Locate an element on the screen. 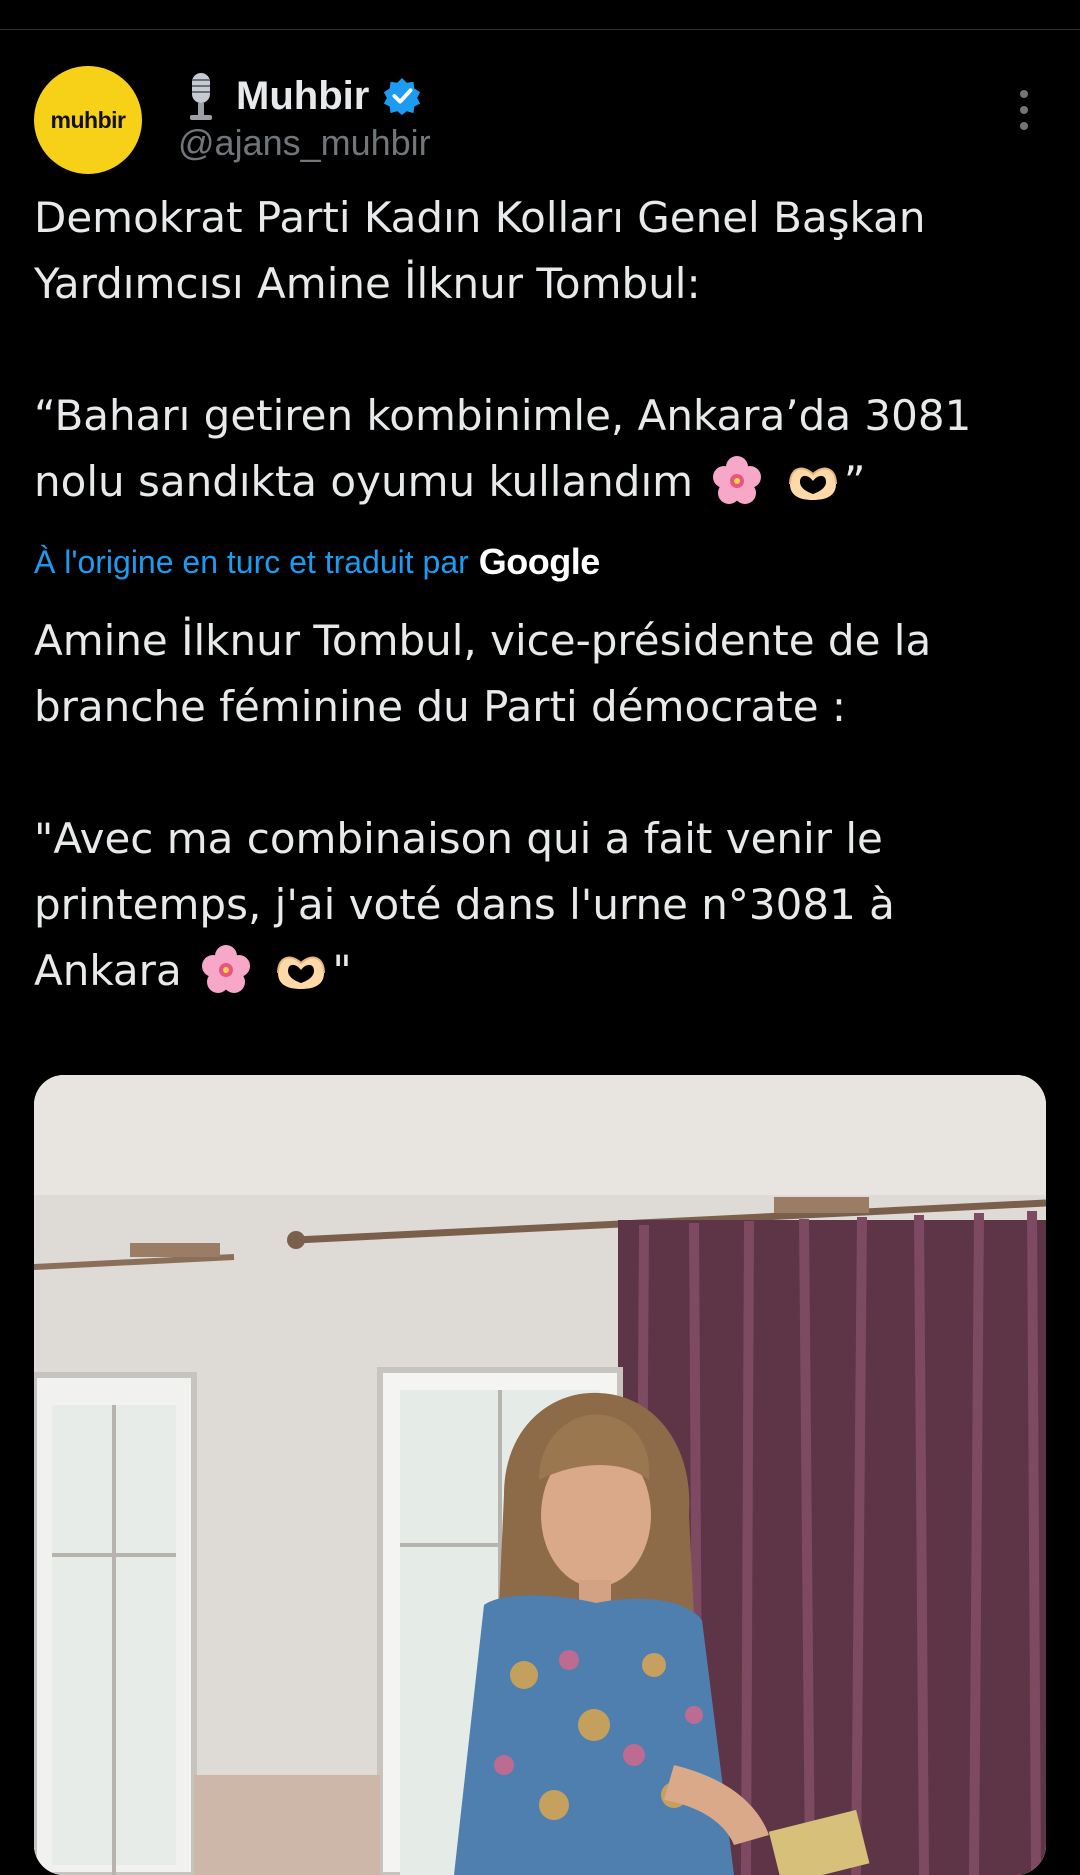 This screenshot has width=1080, height=1875. microphone-icon is located at coordinates (201, 96).